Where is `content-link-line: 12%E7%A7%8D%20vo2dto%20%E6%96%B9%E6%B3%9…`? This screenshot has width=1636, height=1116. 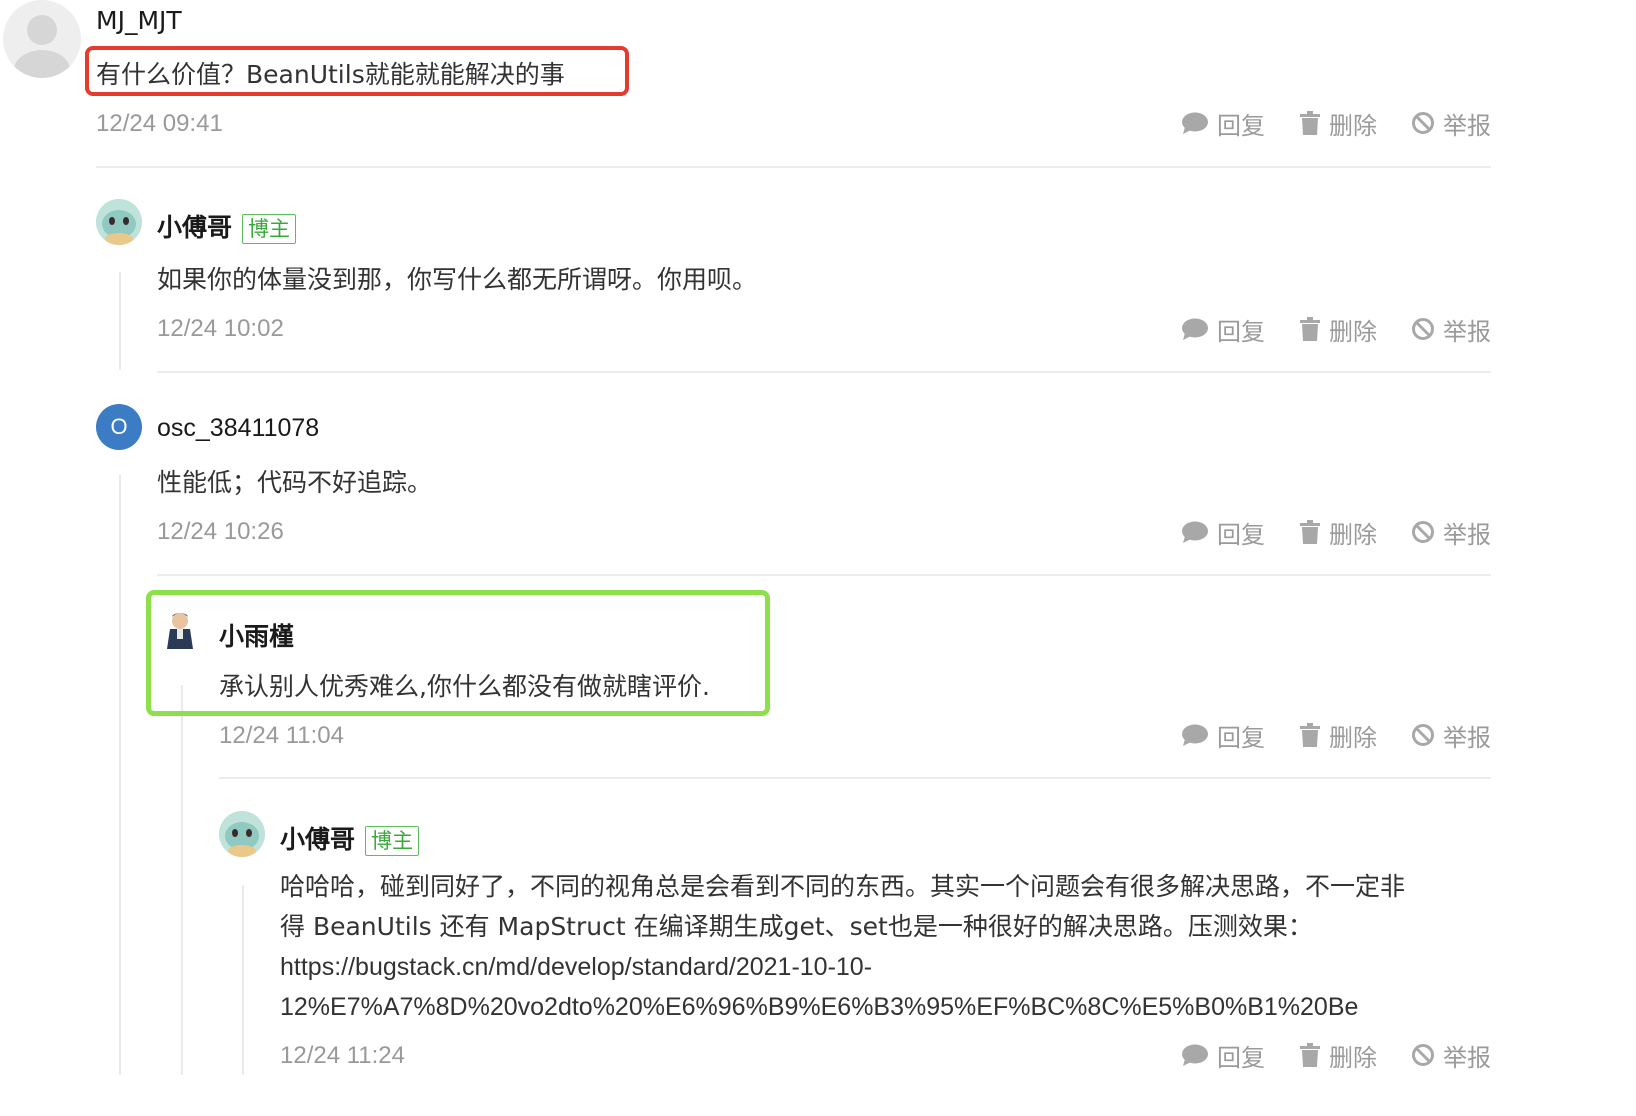 content-link-line: 12%E7%A7%8D%20vo2dto%20%E6%96%B9%E6%B3%9… is located at coordinates (842, 1007).